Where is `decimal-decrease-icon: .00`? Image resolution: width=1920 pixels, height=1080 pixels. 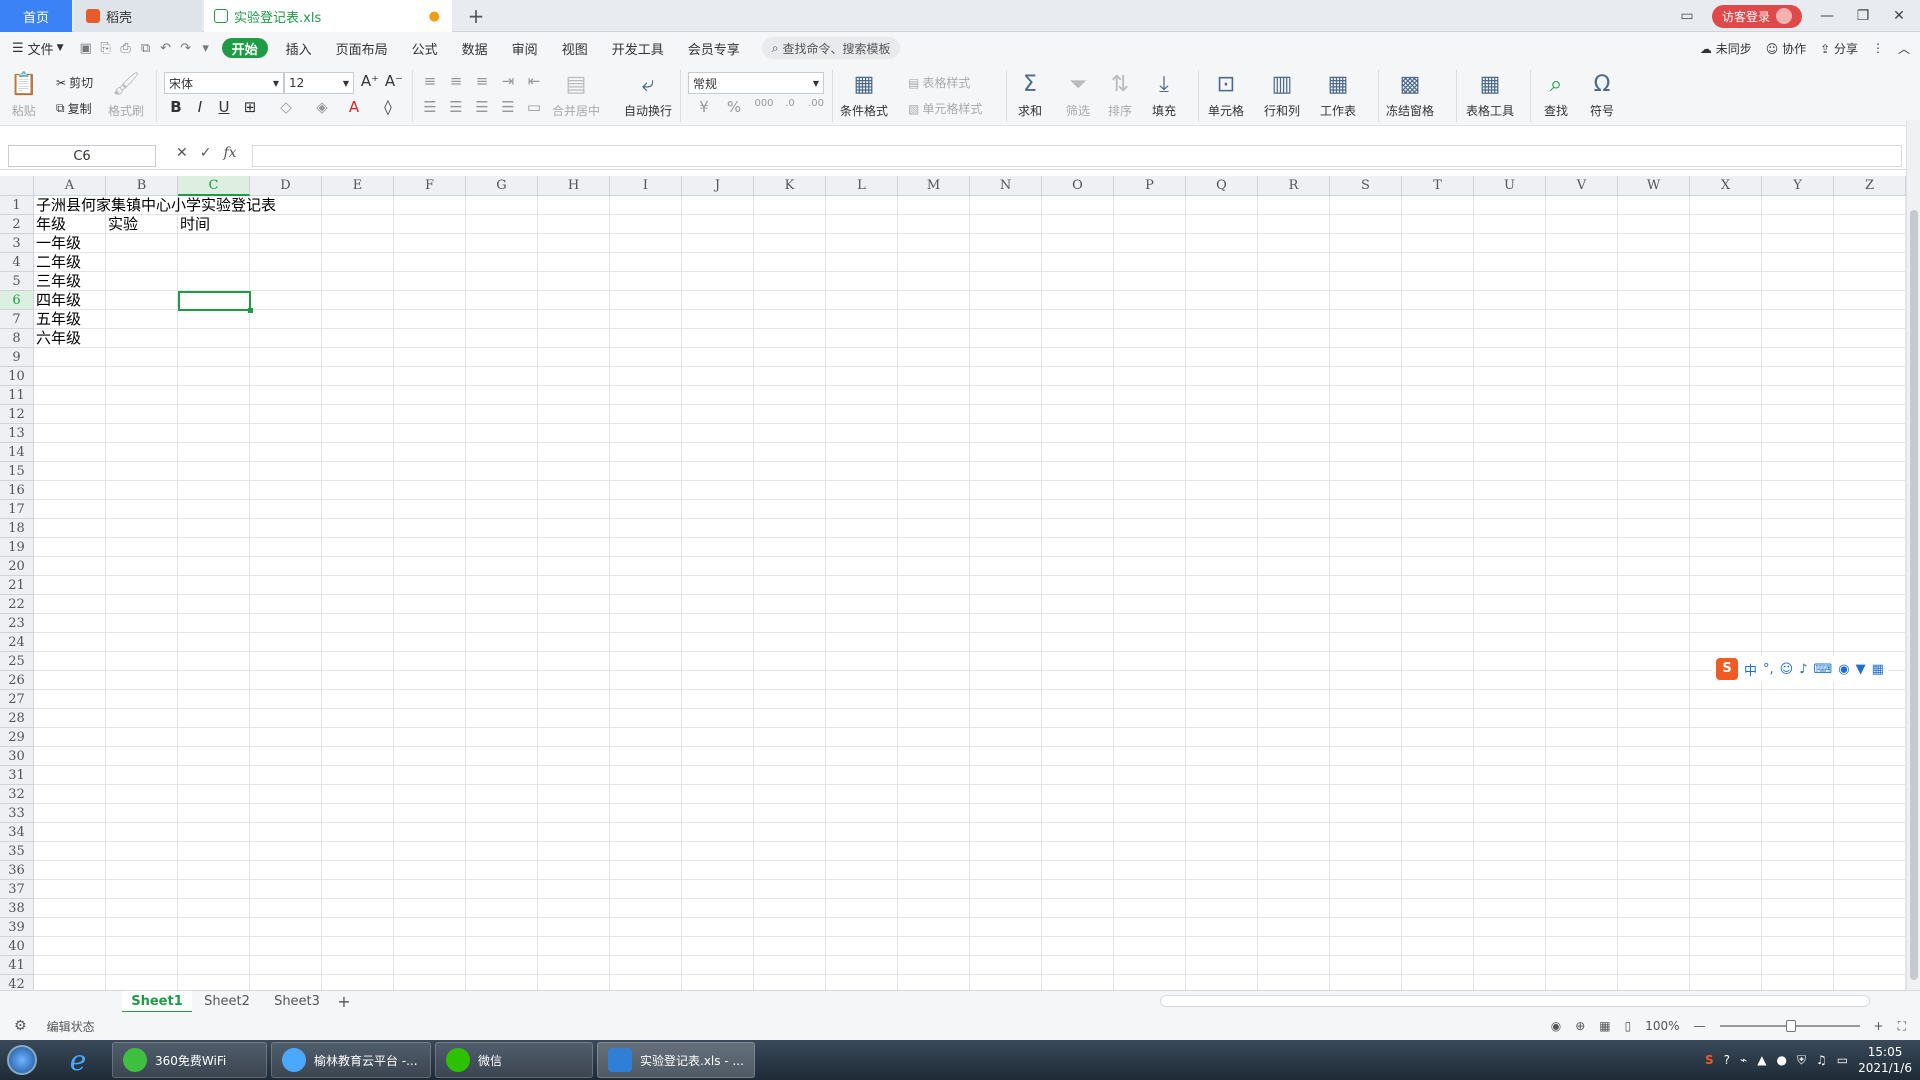
decimal-decrease-icon: .00 is located at coordinates (816, 103).